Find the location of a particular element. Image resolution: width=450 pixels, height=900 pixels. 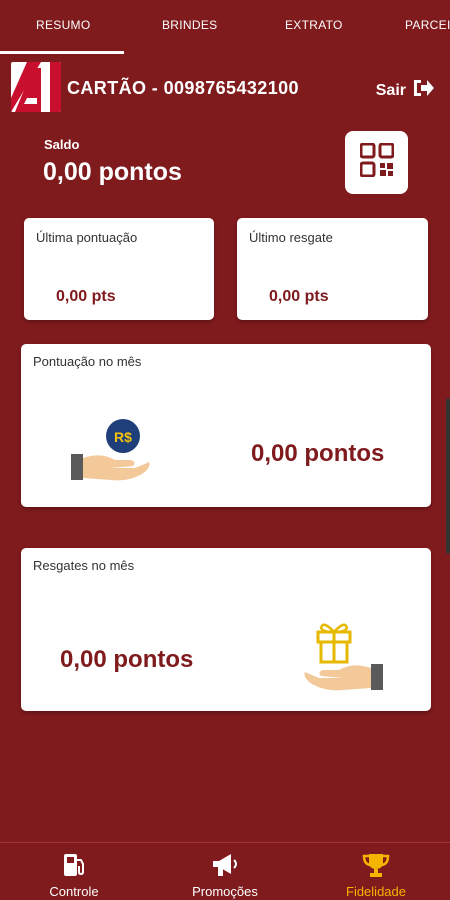

active-tab-indicator is located at coordinates (62, 52).